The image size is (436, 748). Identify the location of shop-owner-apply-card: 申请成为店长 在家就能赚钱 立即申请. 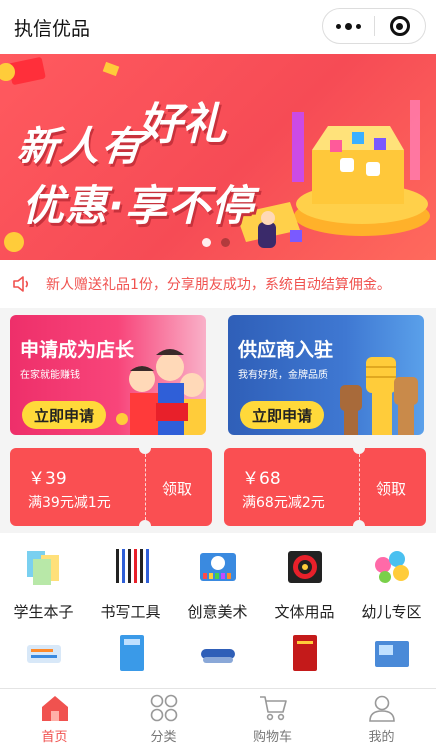
(108, 375).